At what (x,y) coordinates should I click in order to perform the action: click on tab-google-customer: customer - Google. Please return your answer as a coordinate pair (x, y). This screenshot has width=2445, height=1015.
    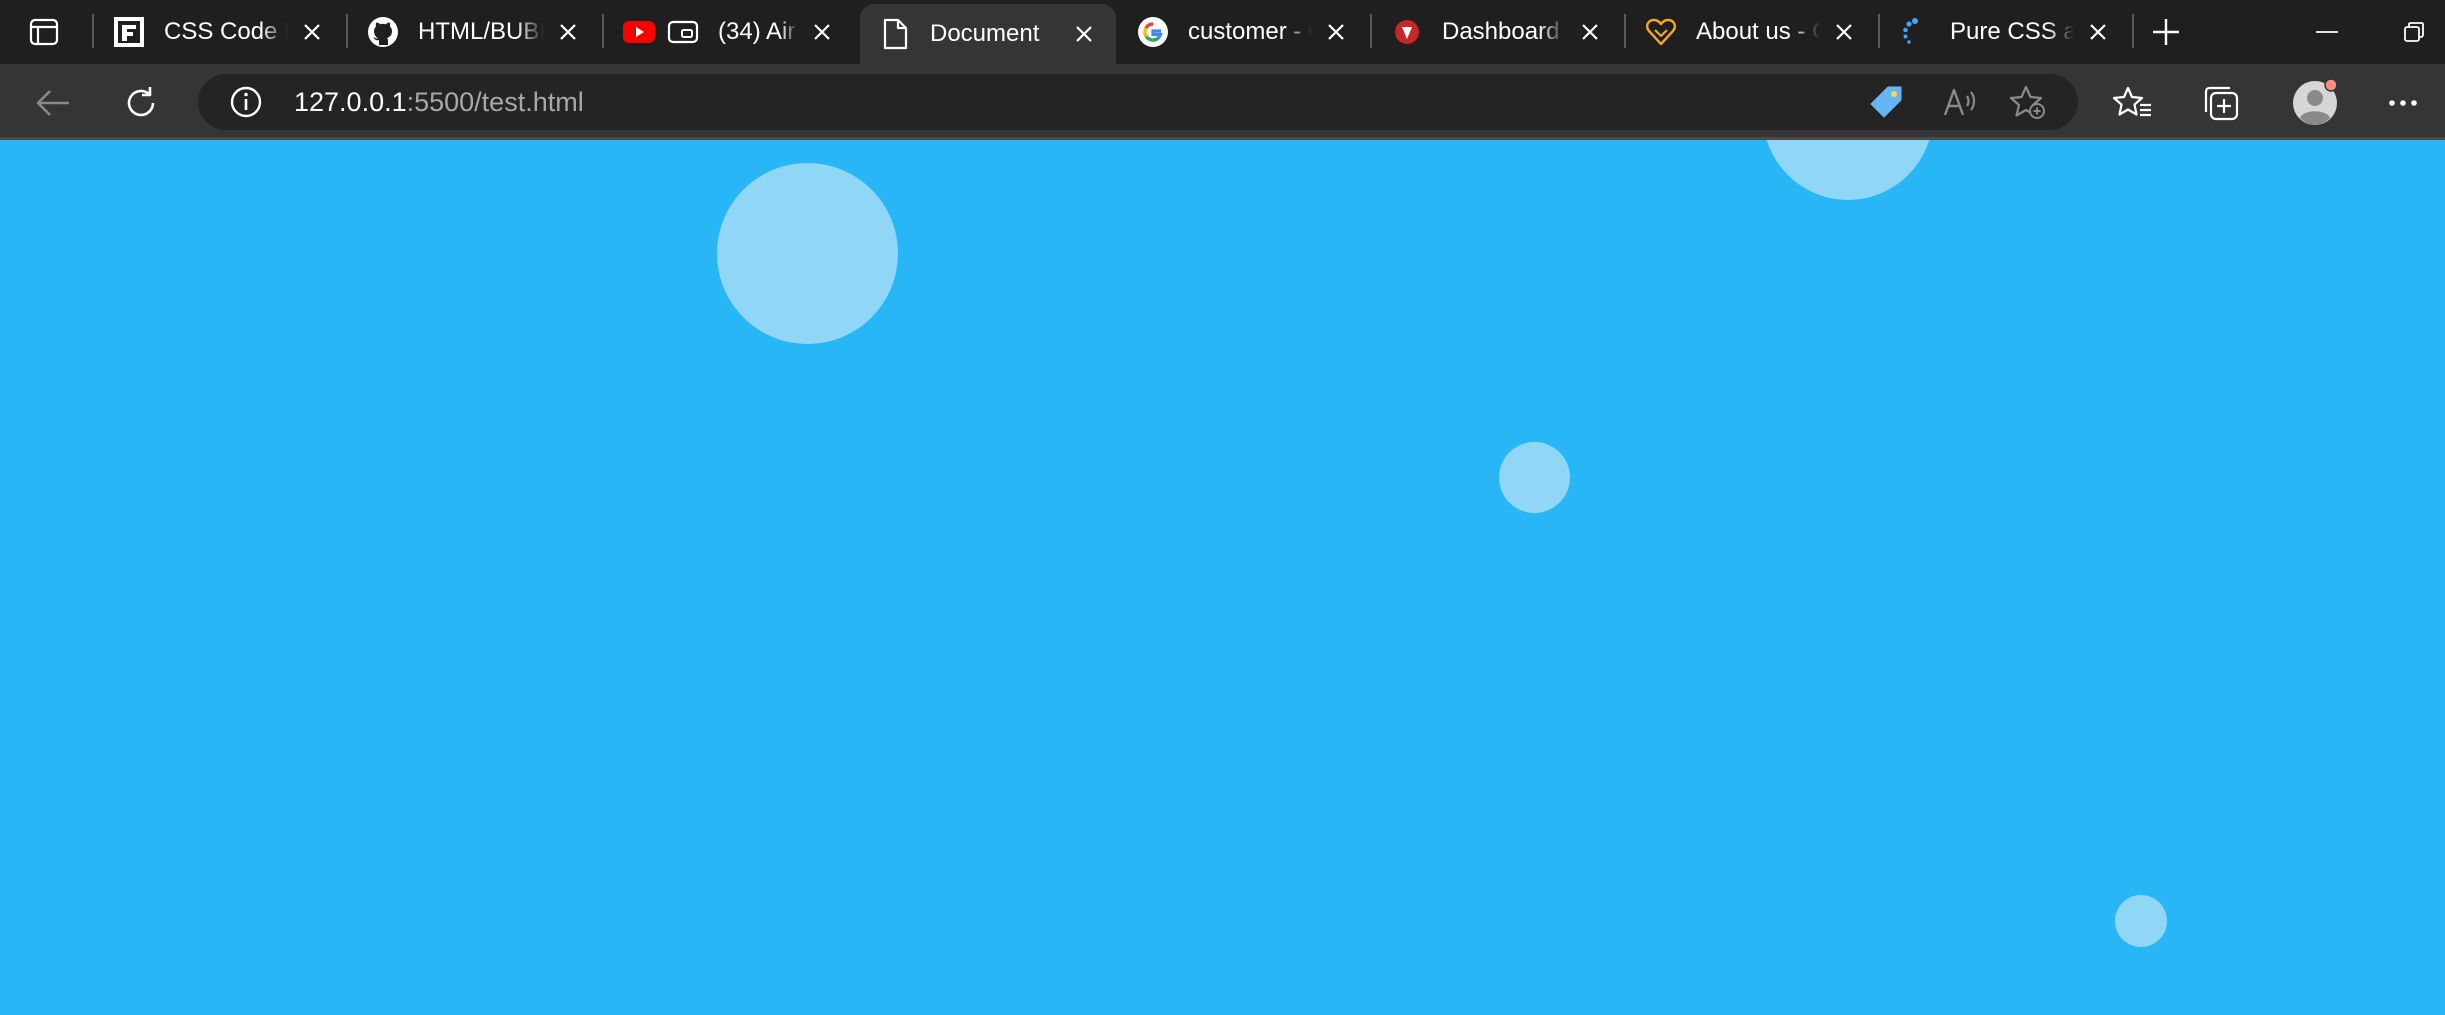
    Looking at the image, I should click on (1243, 32).